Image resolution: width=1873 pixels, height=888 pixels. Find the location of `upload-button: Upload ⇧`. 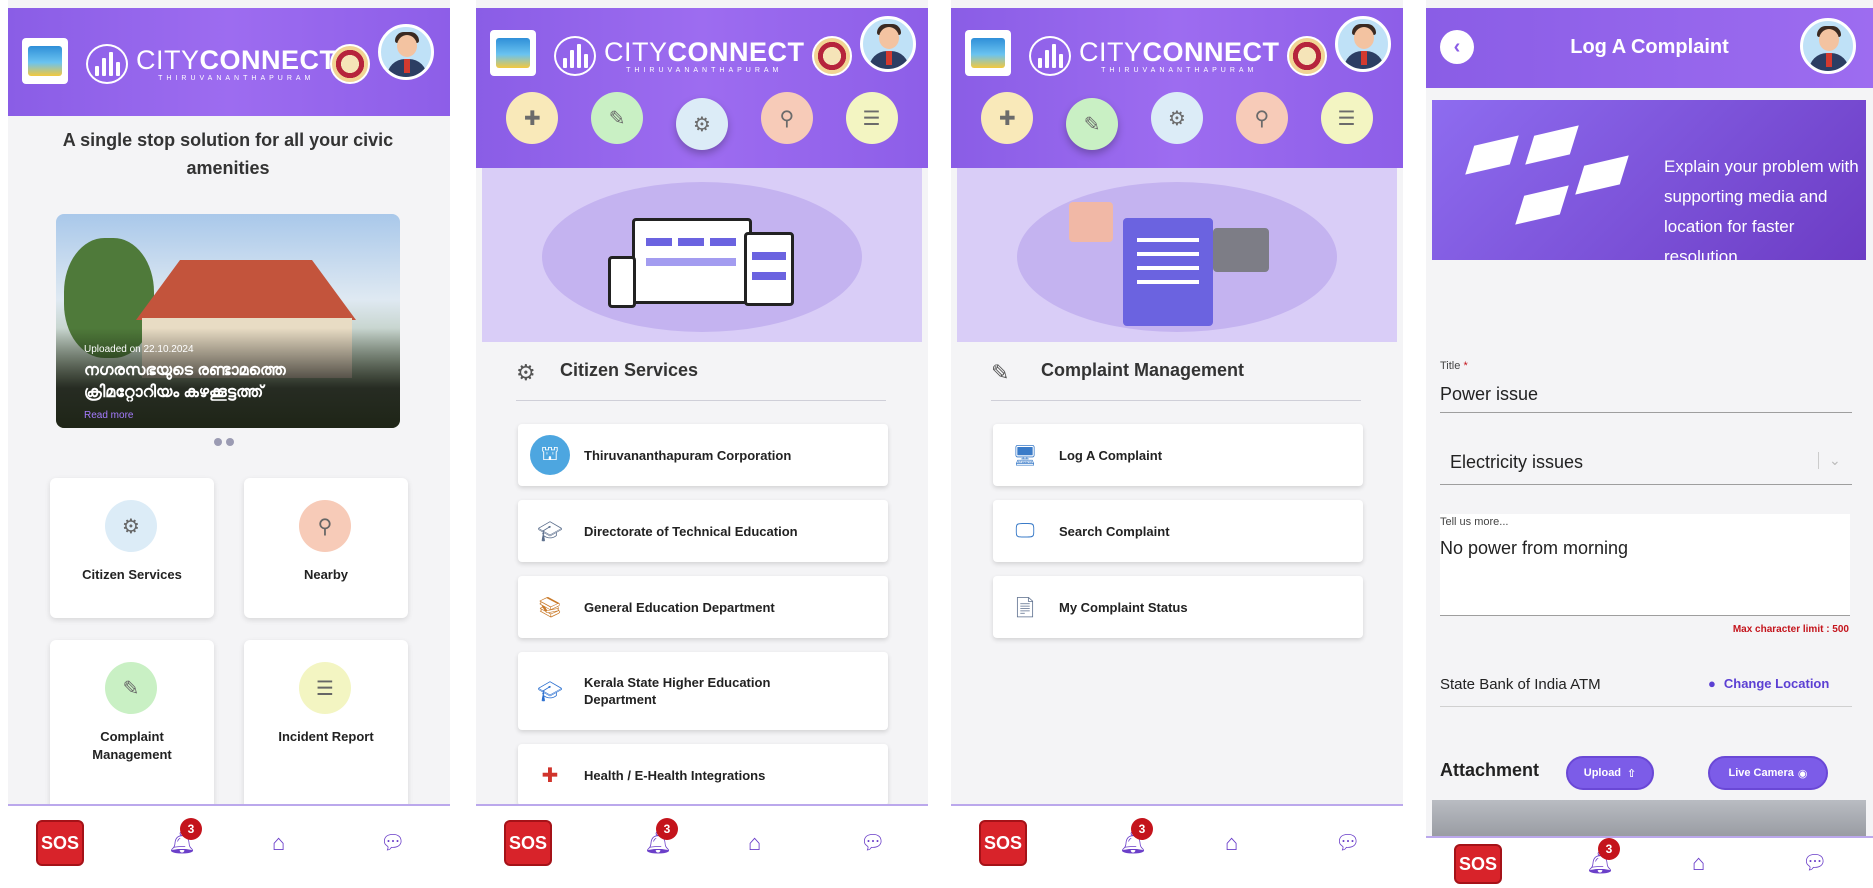

upload-button: Upload ⇧ is located at coordinates (1610, 773).